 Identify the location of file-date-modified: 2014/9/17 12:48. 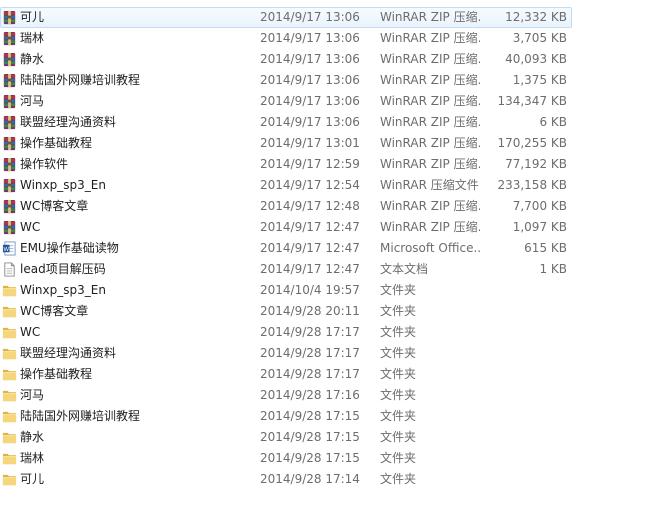
(310, 206).